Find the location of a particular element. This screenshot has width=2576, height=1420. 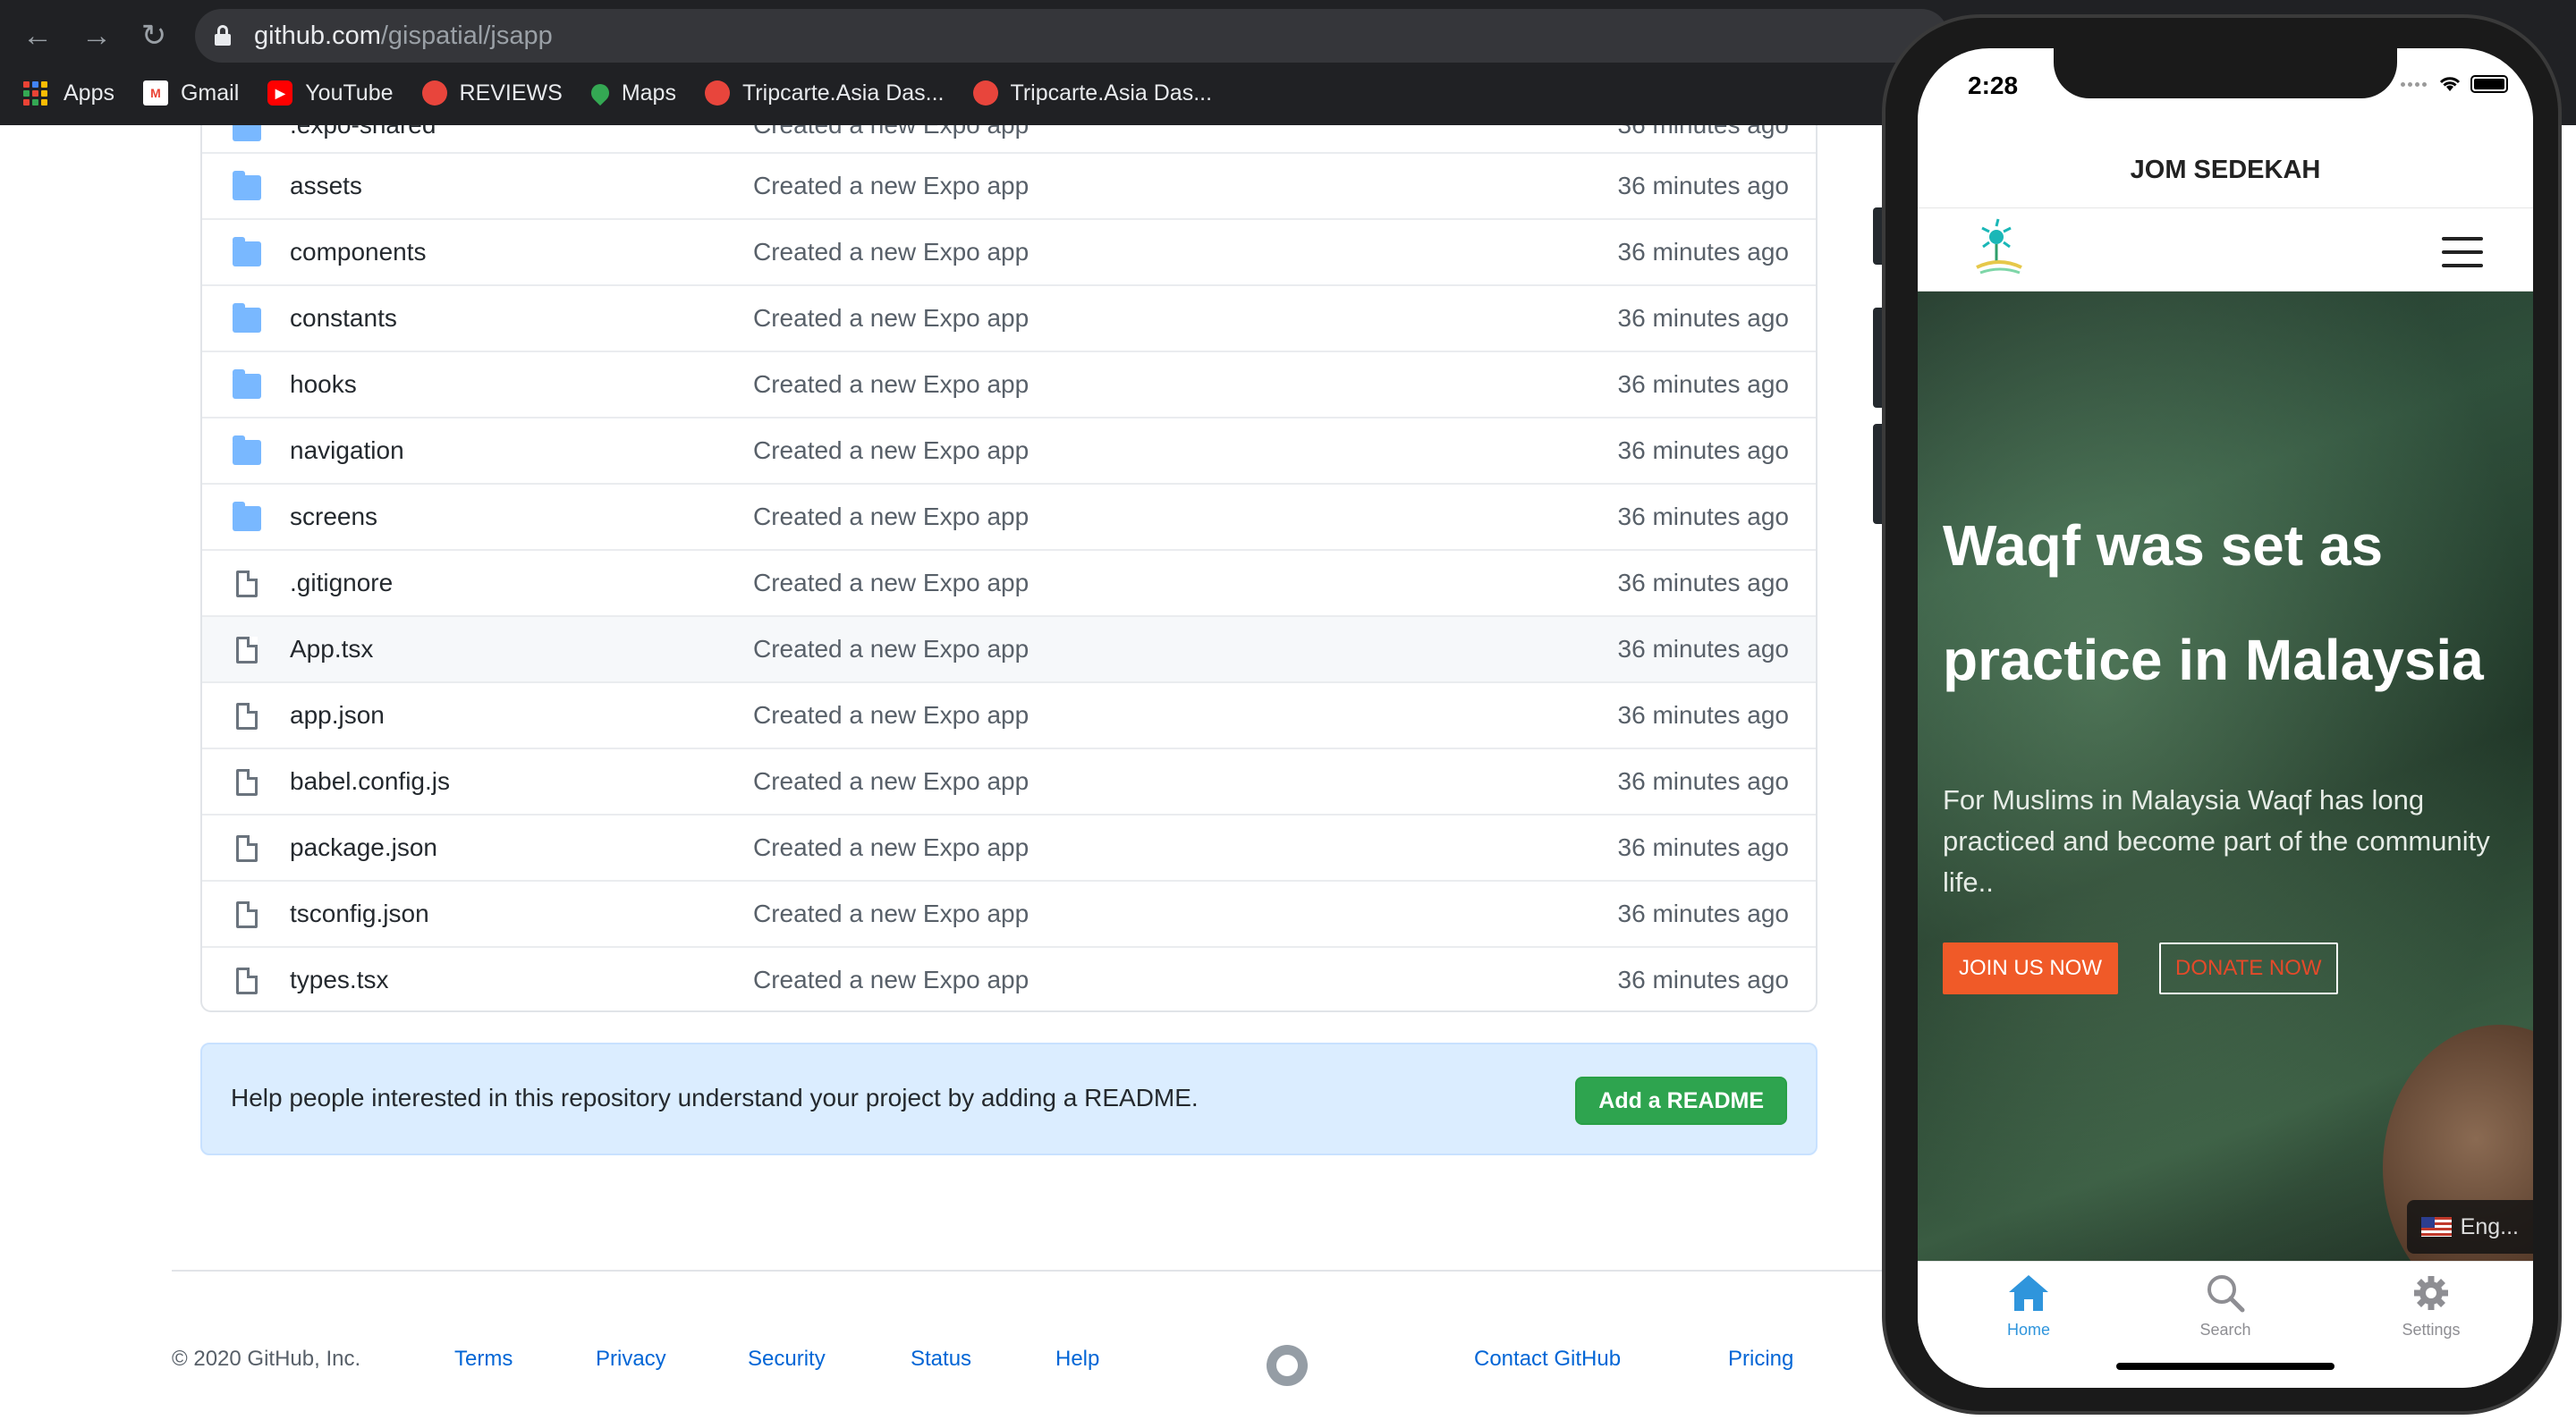

file-name: screens is located at coordinates (333, 517).